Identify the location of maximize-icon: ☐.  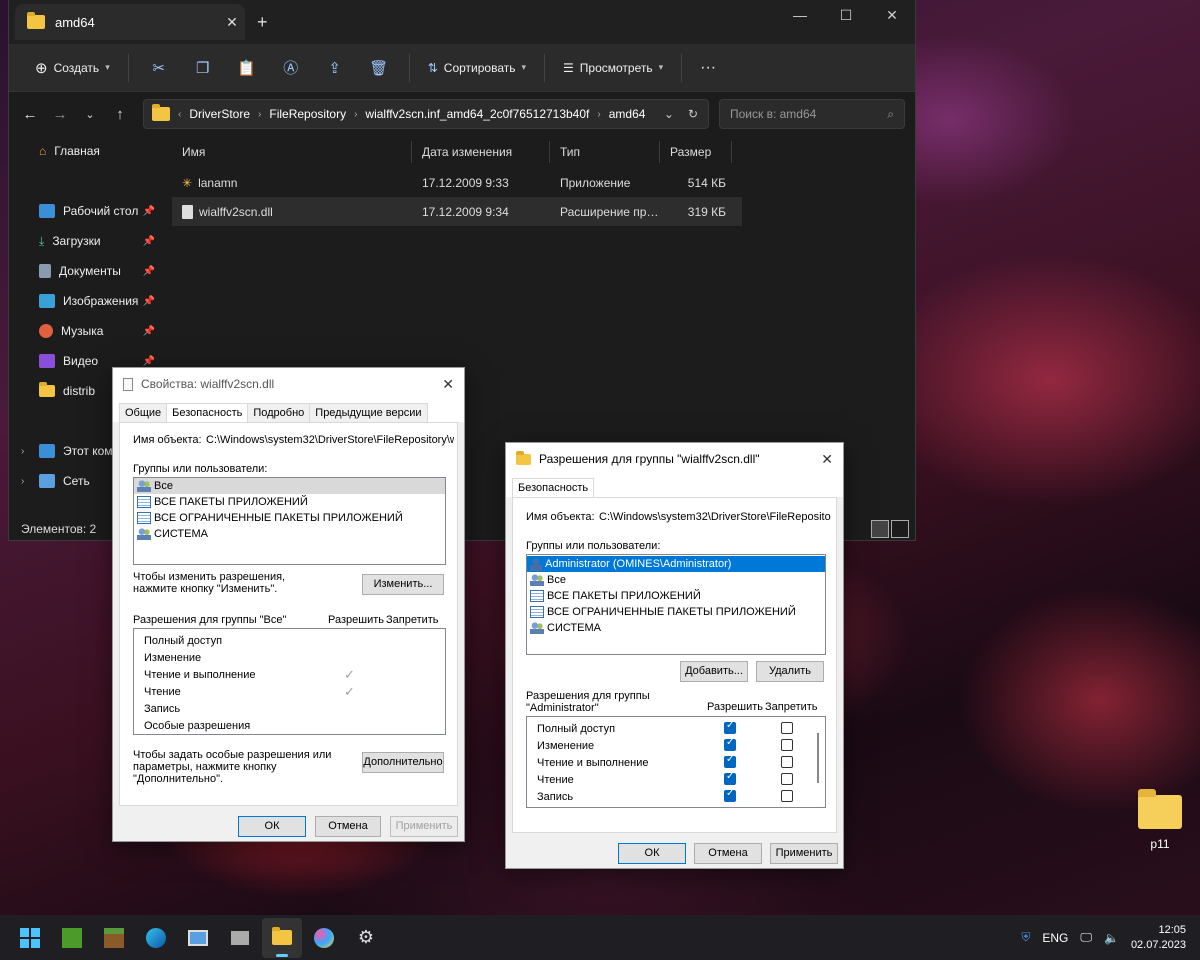
(846, 15).